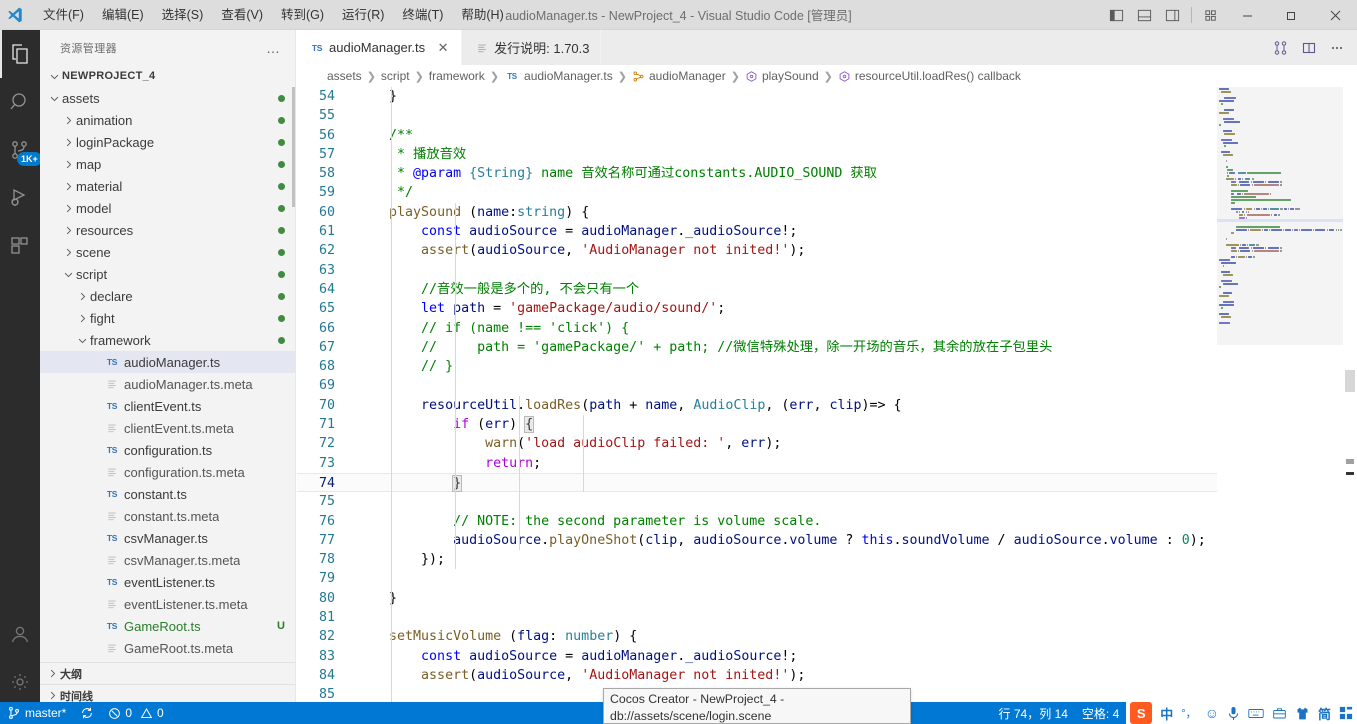 The height and width of the screenshot is (724, 1357). What do you see at coordinates (827, 598) in the screenshot?
I see `code-line: 80 }` at bounding box center [827, 598].